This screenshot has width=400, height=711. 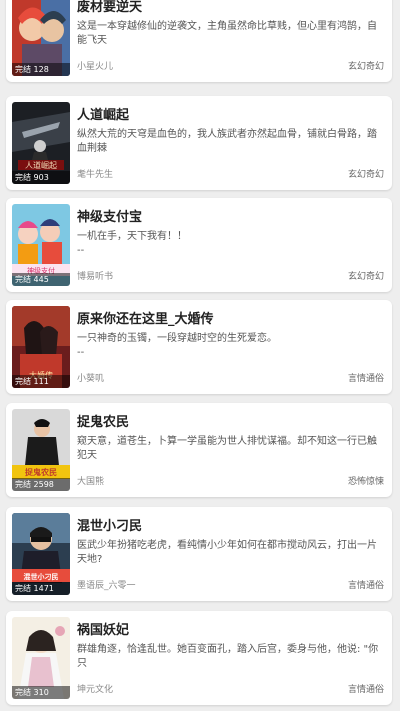 I want to click on status-badge: 完结 445, so click(x=41, y=279).